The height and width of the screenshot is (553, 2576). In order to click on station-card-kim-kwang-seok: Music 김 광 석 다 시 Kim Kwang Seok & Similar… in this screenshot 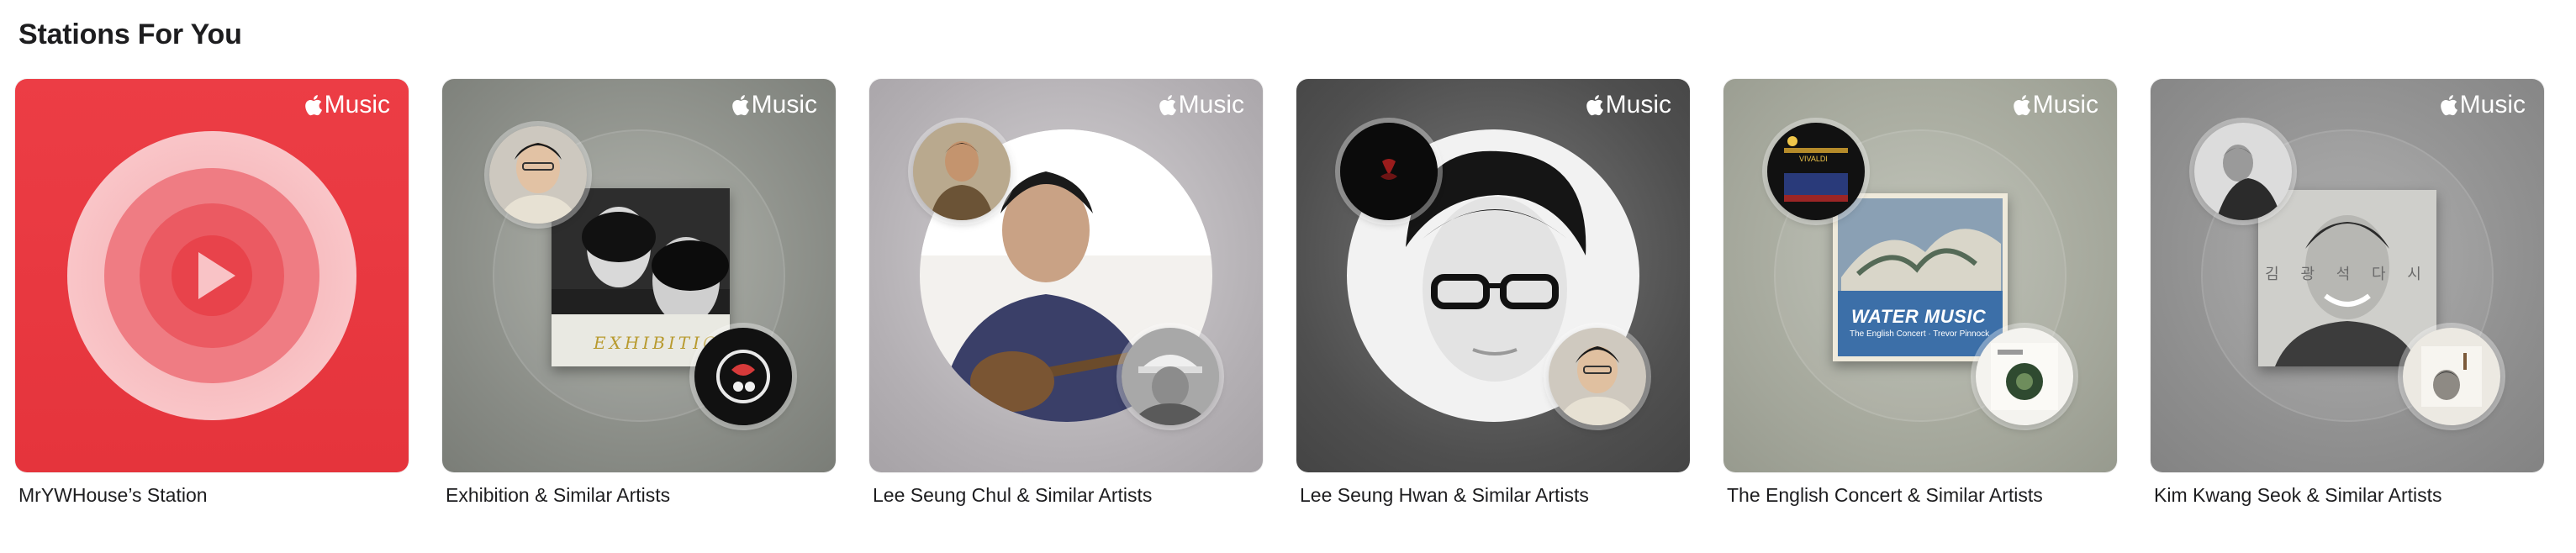, I will do `click(2347, 293)`.